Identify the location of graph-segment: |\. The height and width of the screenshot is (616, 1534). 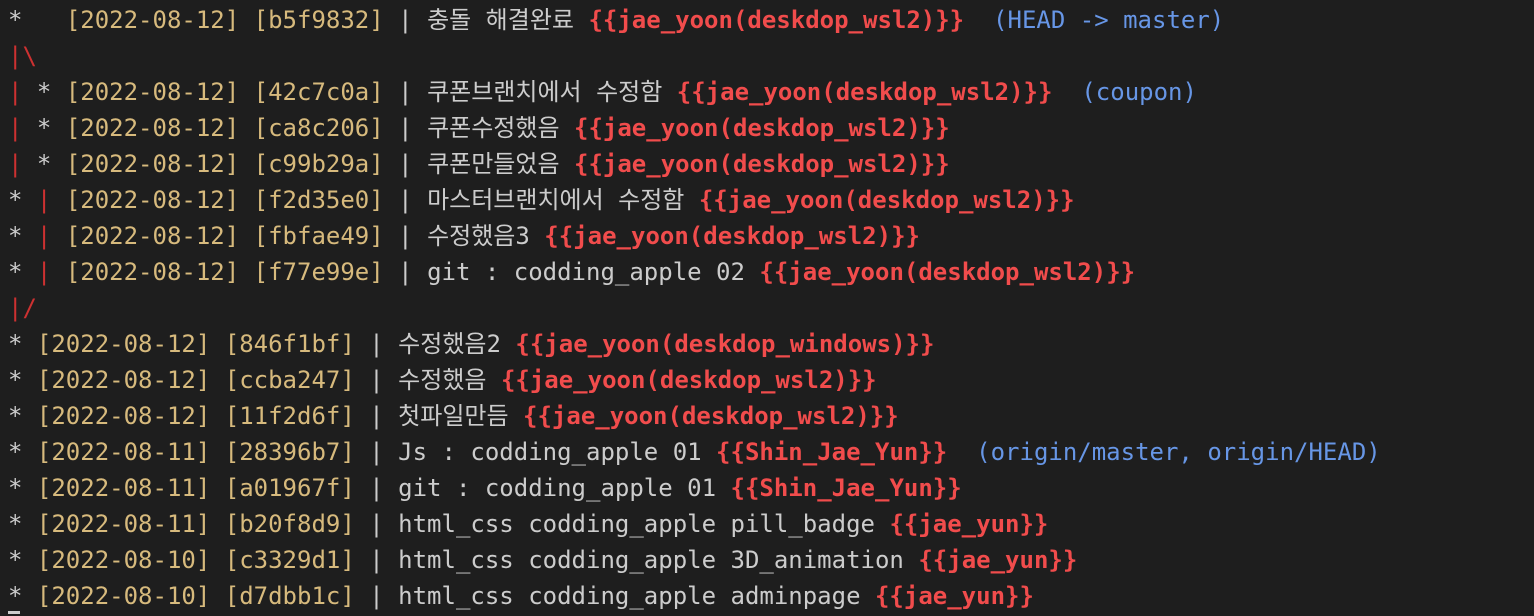
(22, 56).